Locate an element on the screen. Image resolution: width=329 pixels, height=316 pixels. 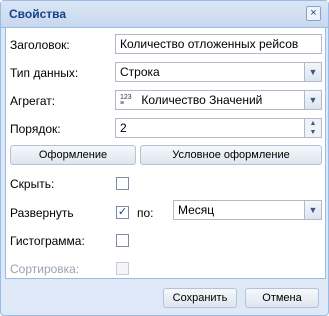
sort-checkbox is located at coordinates (122, 268).